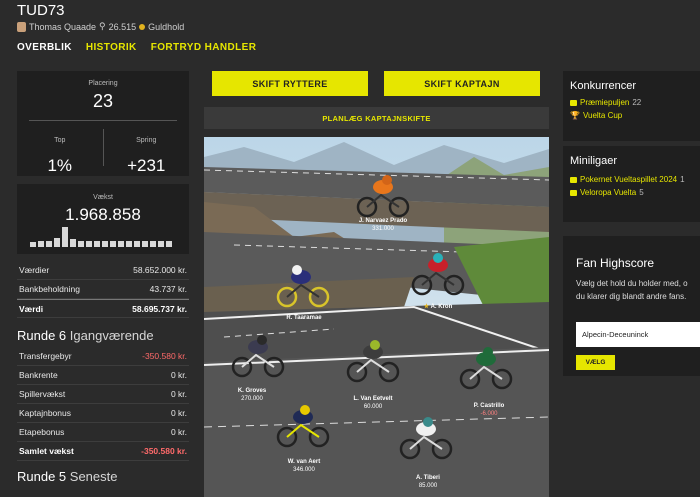  I want to click on nav-fortryd-handler: FORTRYD HANDLER, so click(204, 47).